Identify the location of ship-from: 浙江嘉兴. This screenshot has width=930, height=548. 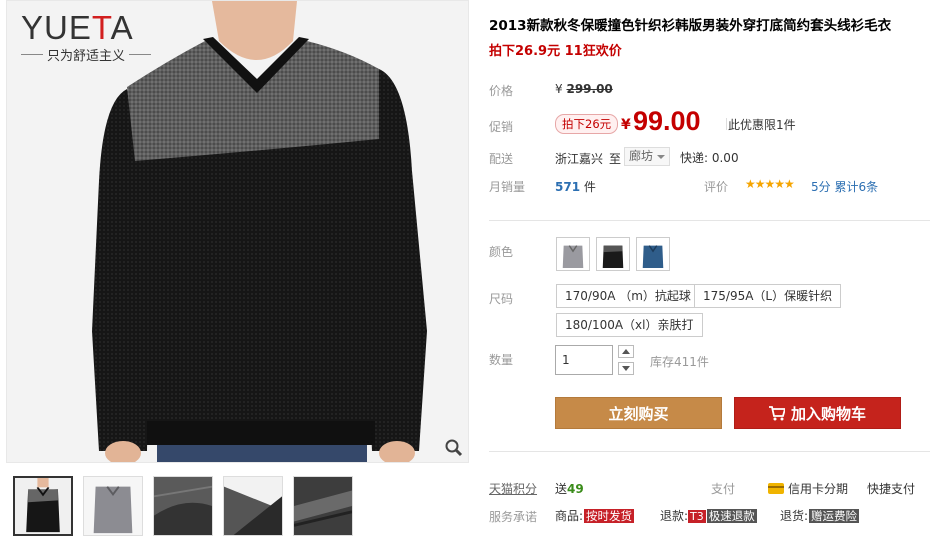
(579, 159).